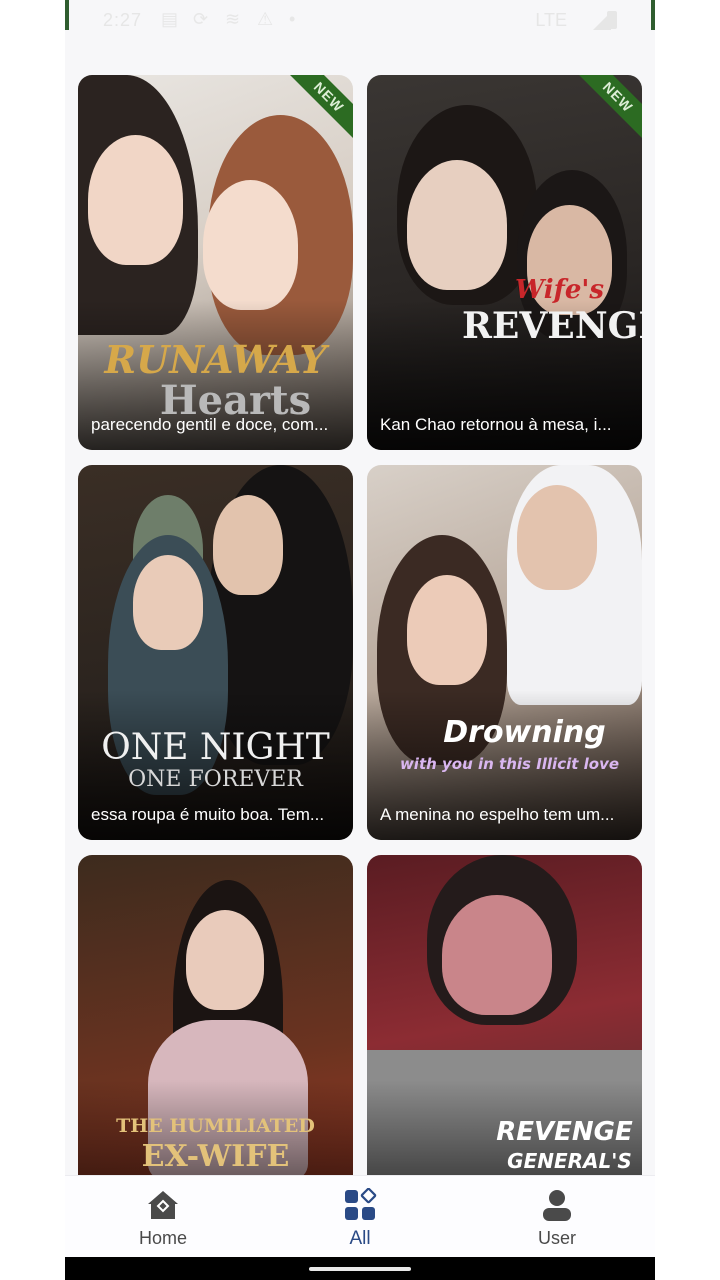  What do you see at coordinates (170, 19) in the screenshot?
I see `notification-icon: ▤` at bounding box center [170, 19].